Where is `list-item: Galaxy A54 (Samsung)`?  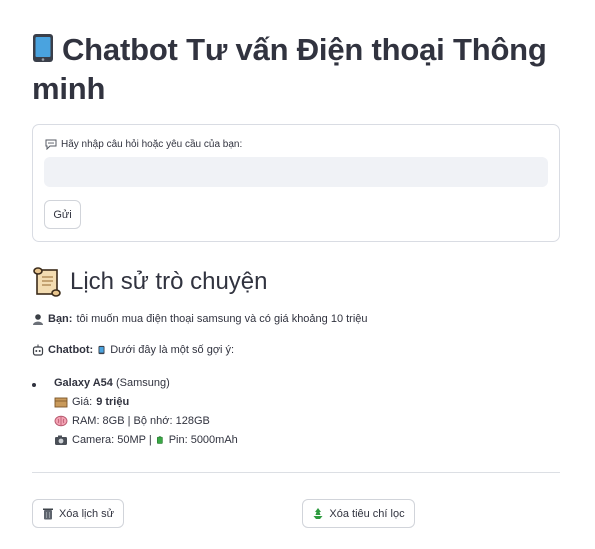 list-item: Galaxy A54 (Samsung) is located at coordinates (101, 383).